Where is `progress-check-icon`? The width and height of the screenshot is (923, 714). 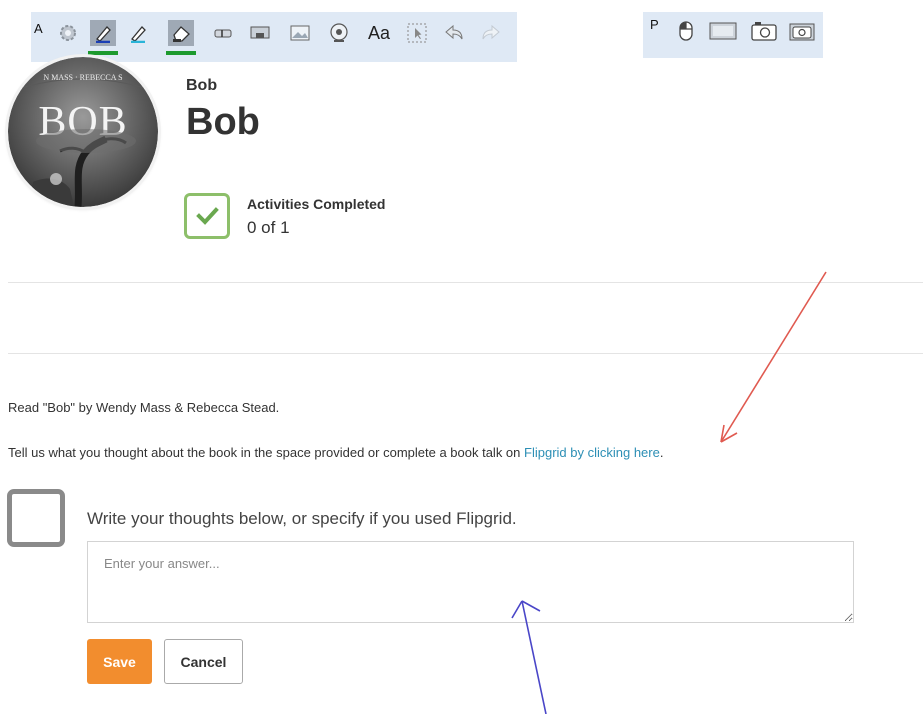 progress-check-icon is located at coordinates (207, 216).